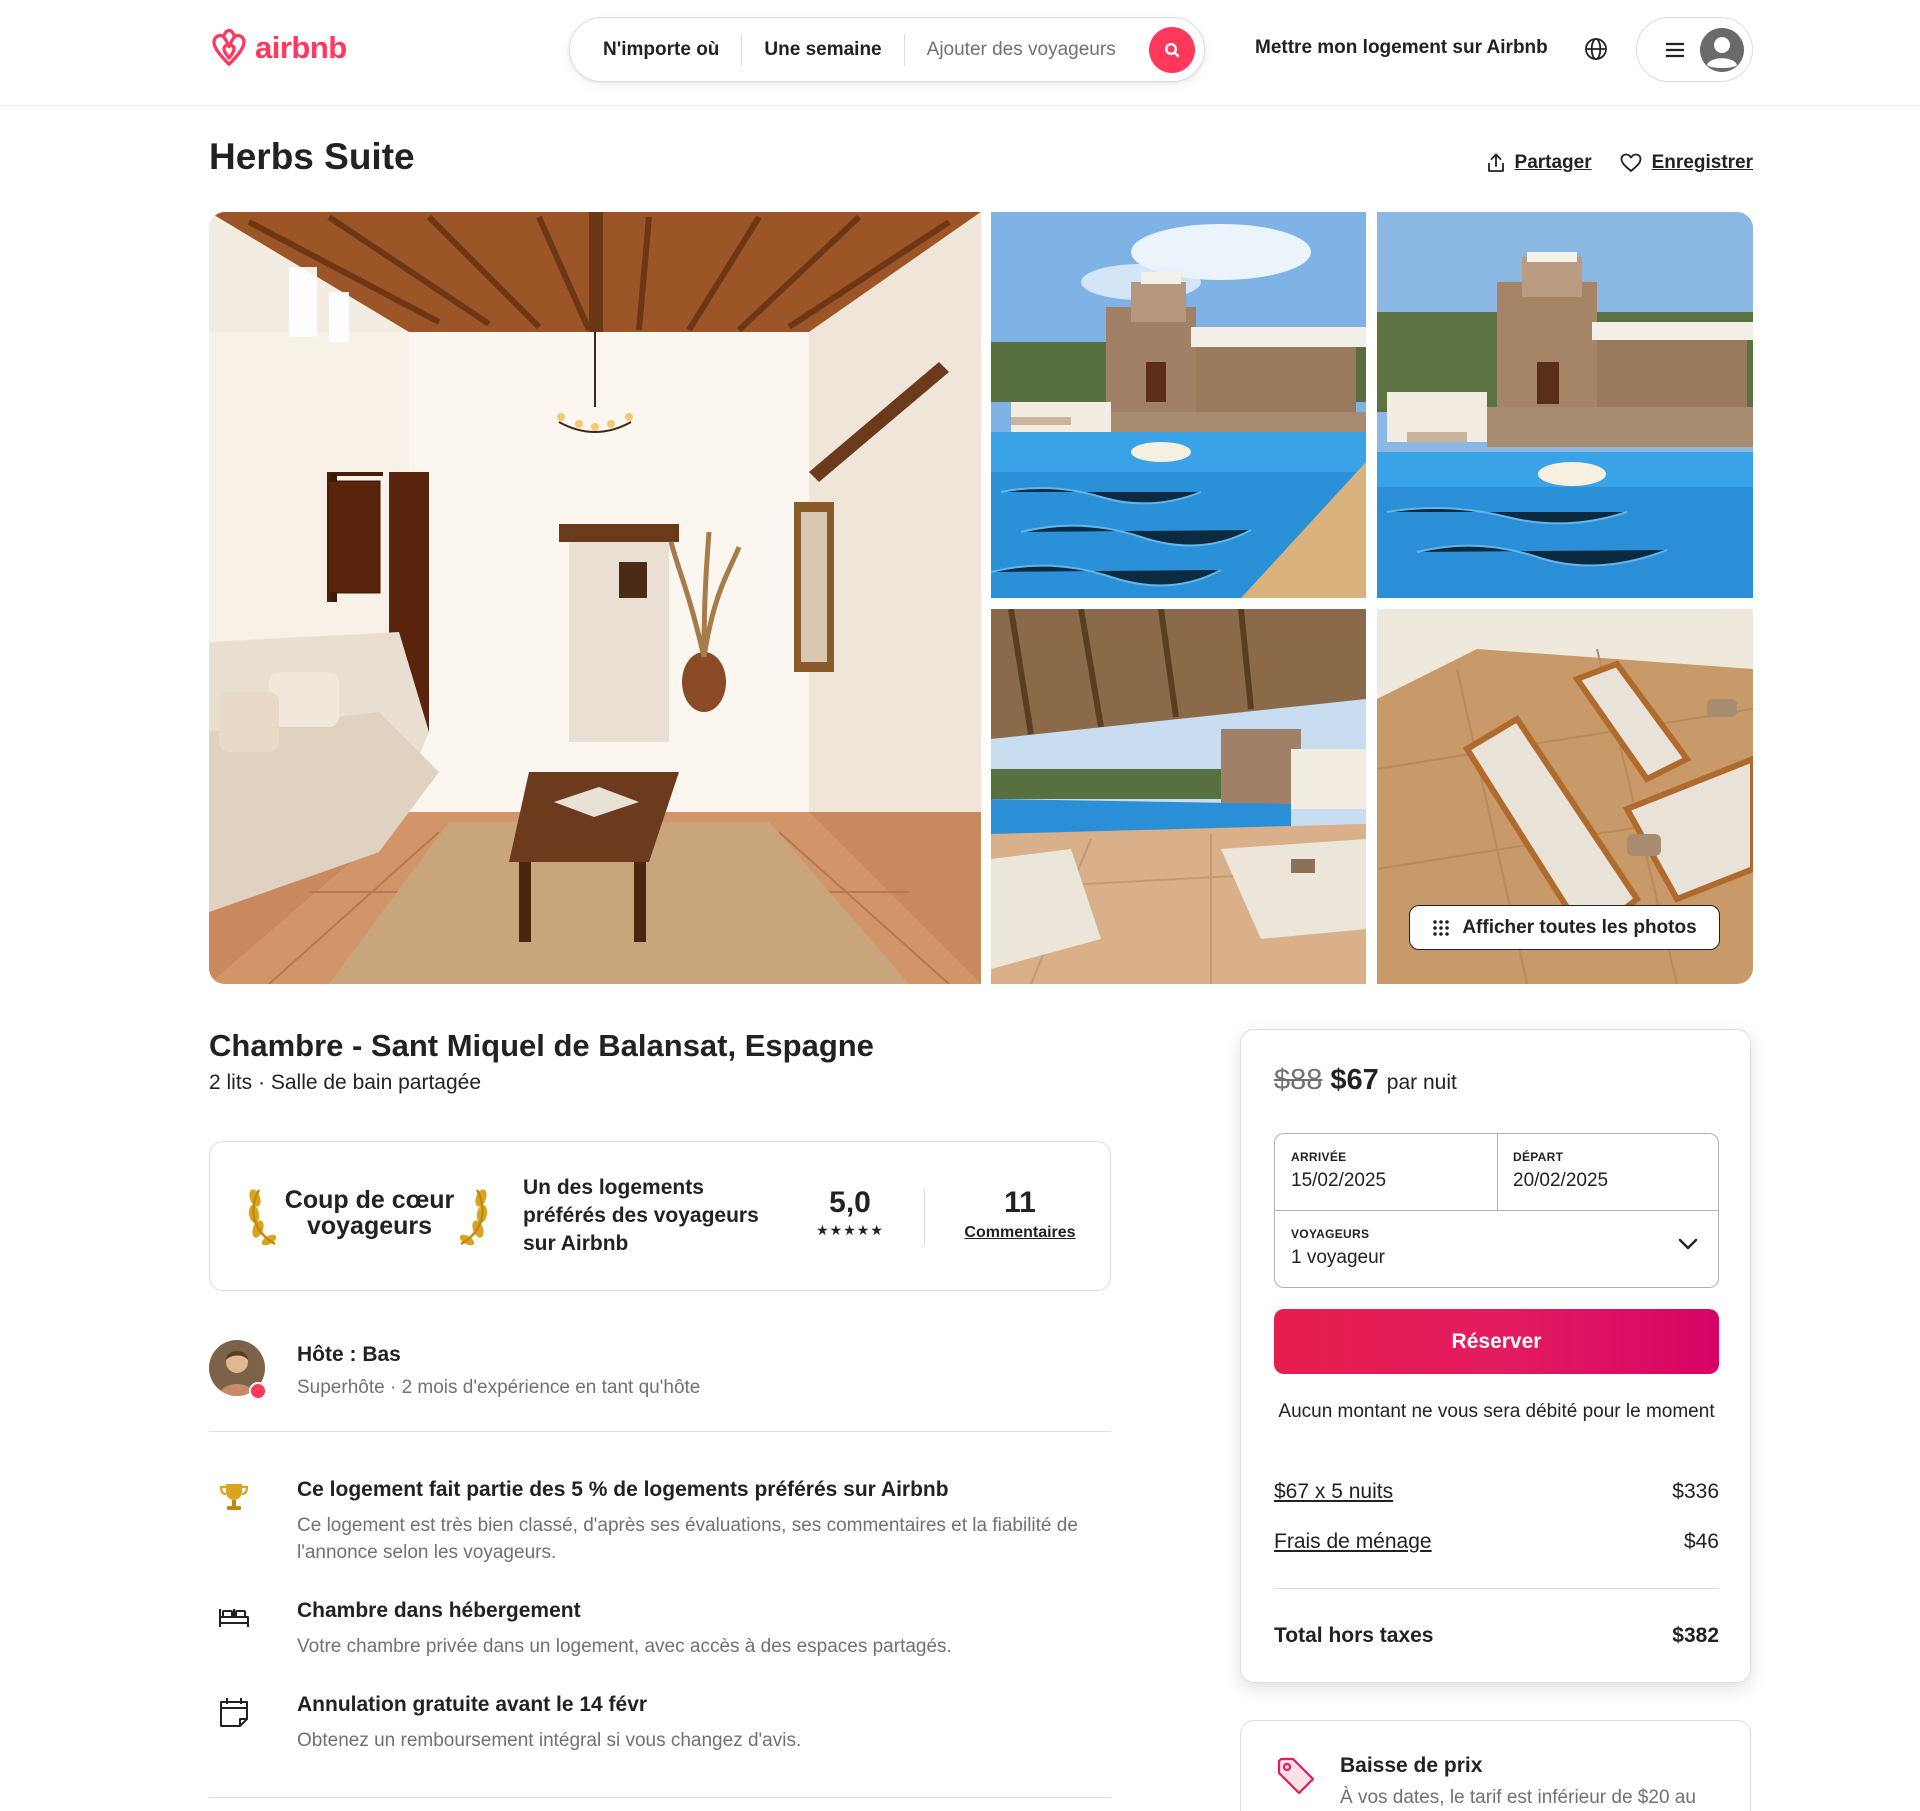 The width and height of the screenshot is (1920, 1811). I want to click on fee-amount: $46, so click(1701, 1541).